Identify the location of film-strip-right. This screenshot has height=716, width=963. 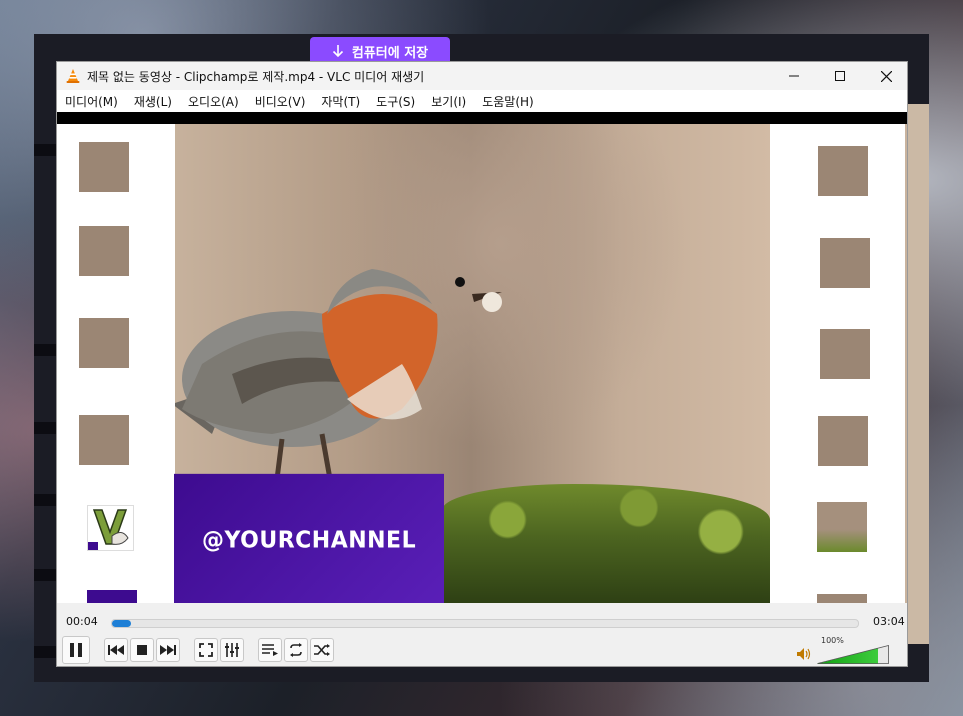
(838, 363).